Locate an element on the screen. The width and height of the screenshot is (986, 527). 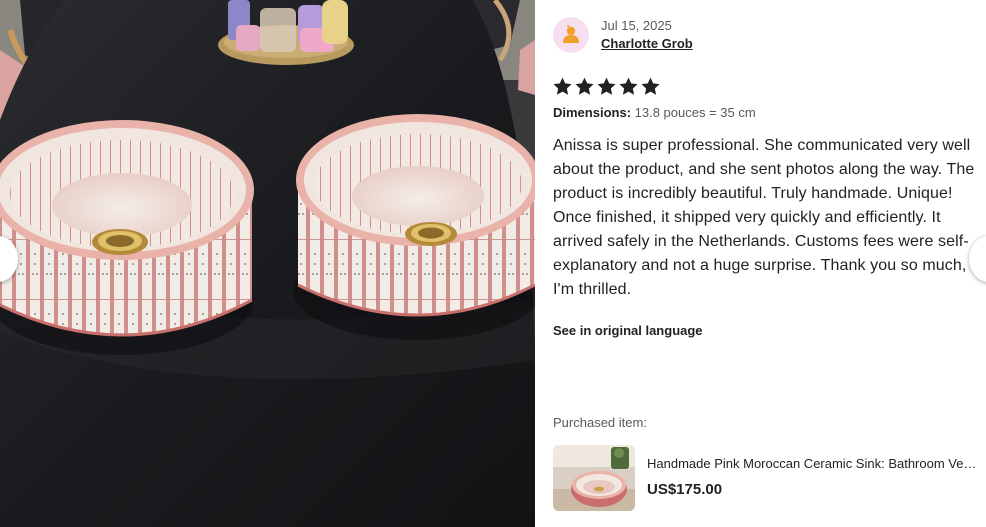
avatar is located at coordinates (571, 35).